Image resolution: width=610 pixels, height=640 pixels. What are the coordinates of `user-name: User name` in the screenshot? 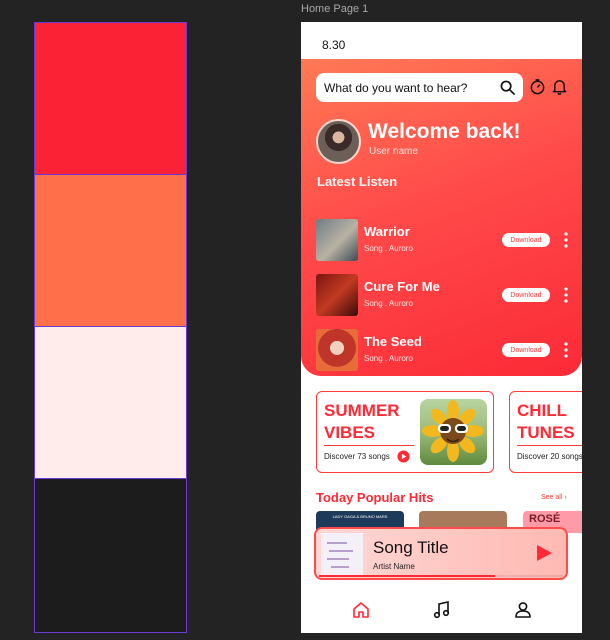 It's located at (393, 151).